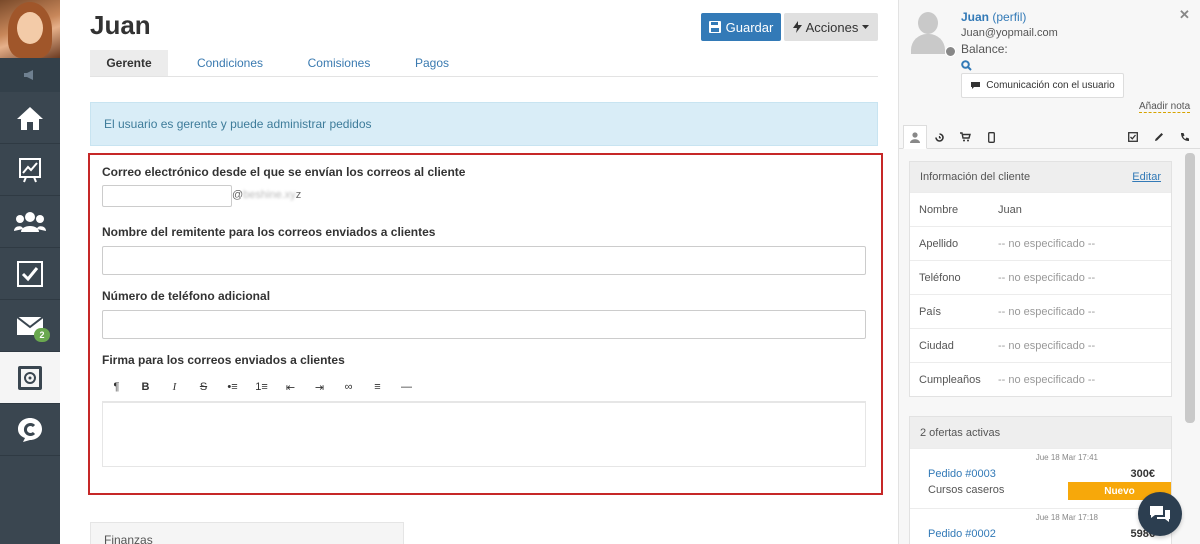  Describe the element at coordinates (230, 63) in the screenshot. I see `tab-condiciones: Condiciones` at that location.